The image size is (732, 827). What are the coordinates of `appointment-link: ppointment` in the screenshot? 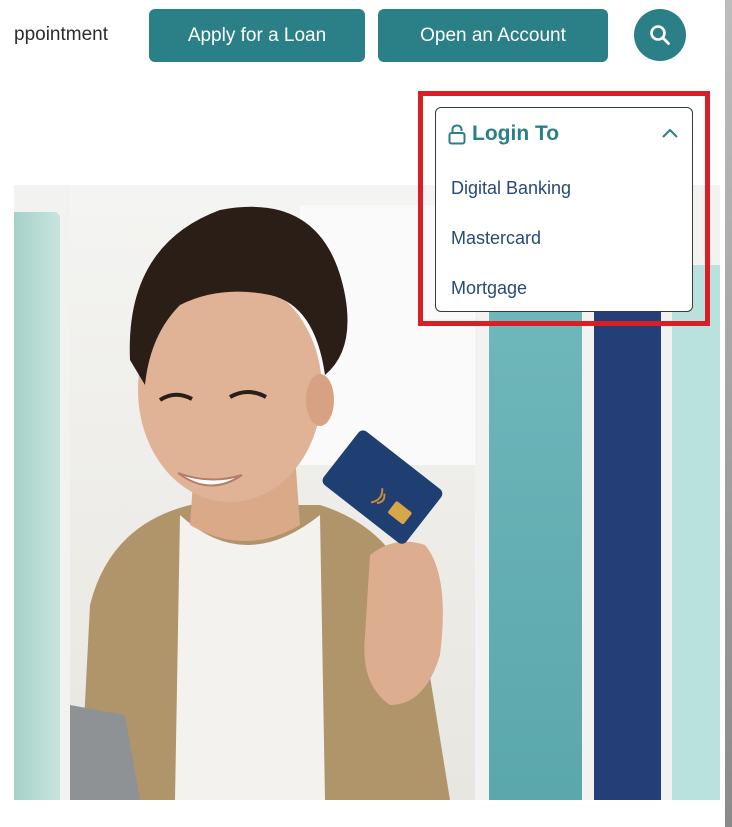 It's located at (61, 35).